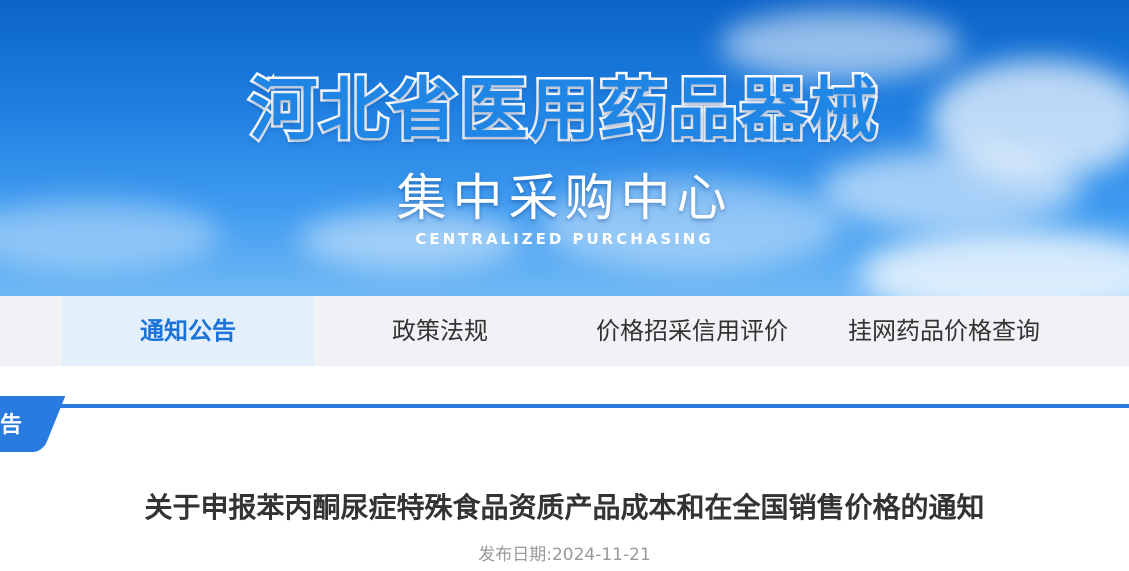 Image resolution: width=1129 pixels, height=571 pixels. What do you see at coordinates (564, 507) in the screenshot?
I see `article-title: 关于申报苯丙酮尿症特殊食品资质产品成本和在全国销售价格的通知` at bounding box center [564, 507].